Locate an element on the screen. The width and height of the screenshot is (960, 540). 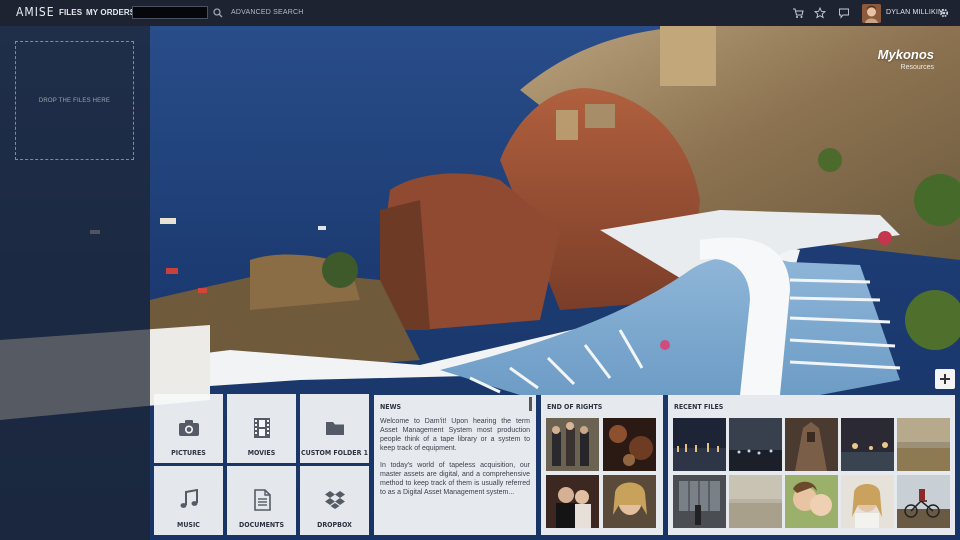
location-title: Mykonos is located at coordinates (905, 54).